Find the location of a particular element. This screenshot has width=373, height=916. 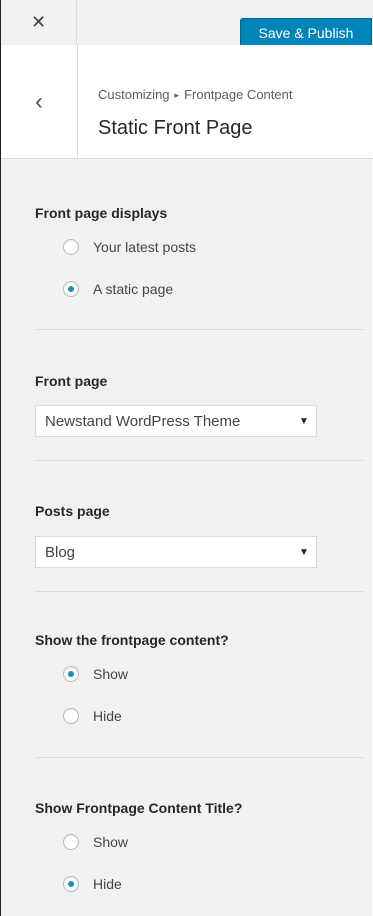

radio-label: A static page is located at coordinates (133, 289).